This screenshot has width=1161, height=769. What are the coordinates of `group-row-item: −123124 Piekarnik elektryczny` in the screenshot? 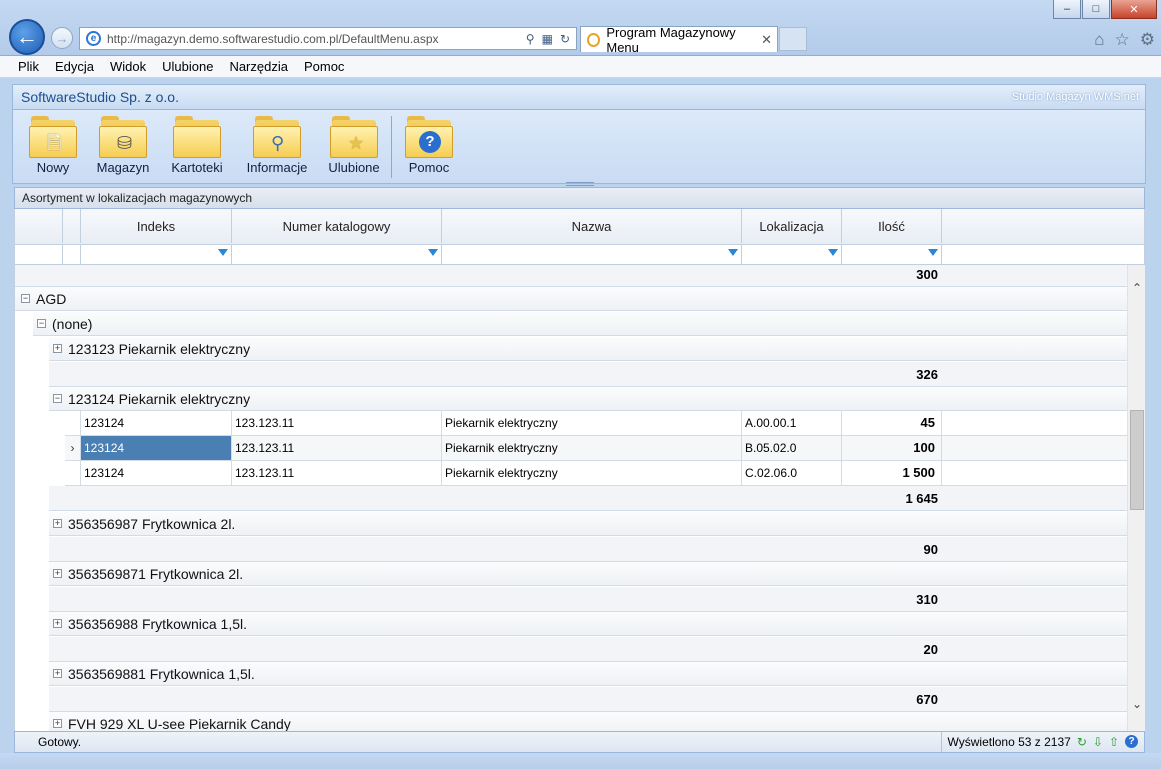 It's located at (588, 399).